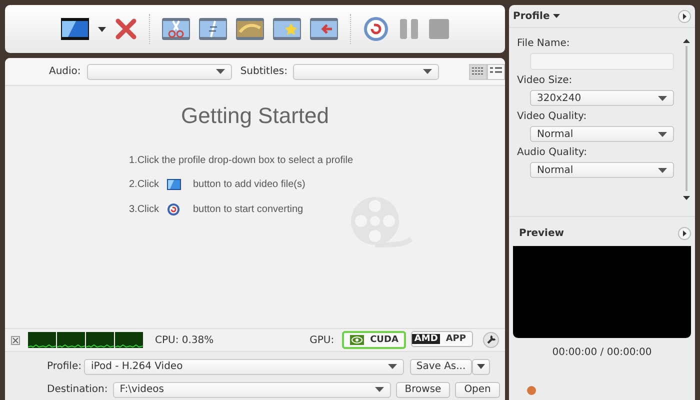  Describe the element at coordinates (541, 233) in the screenshot. I see `panel-title: Preview` at that location.